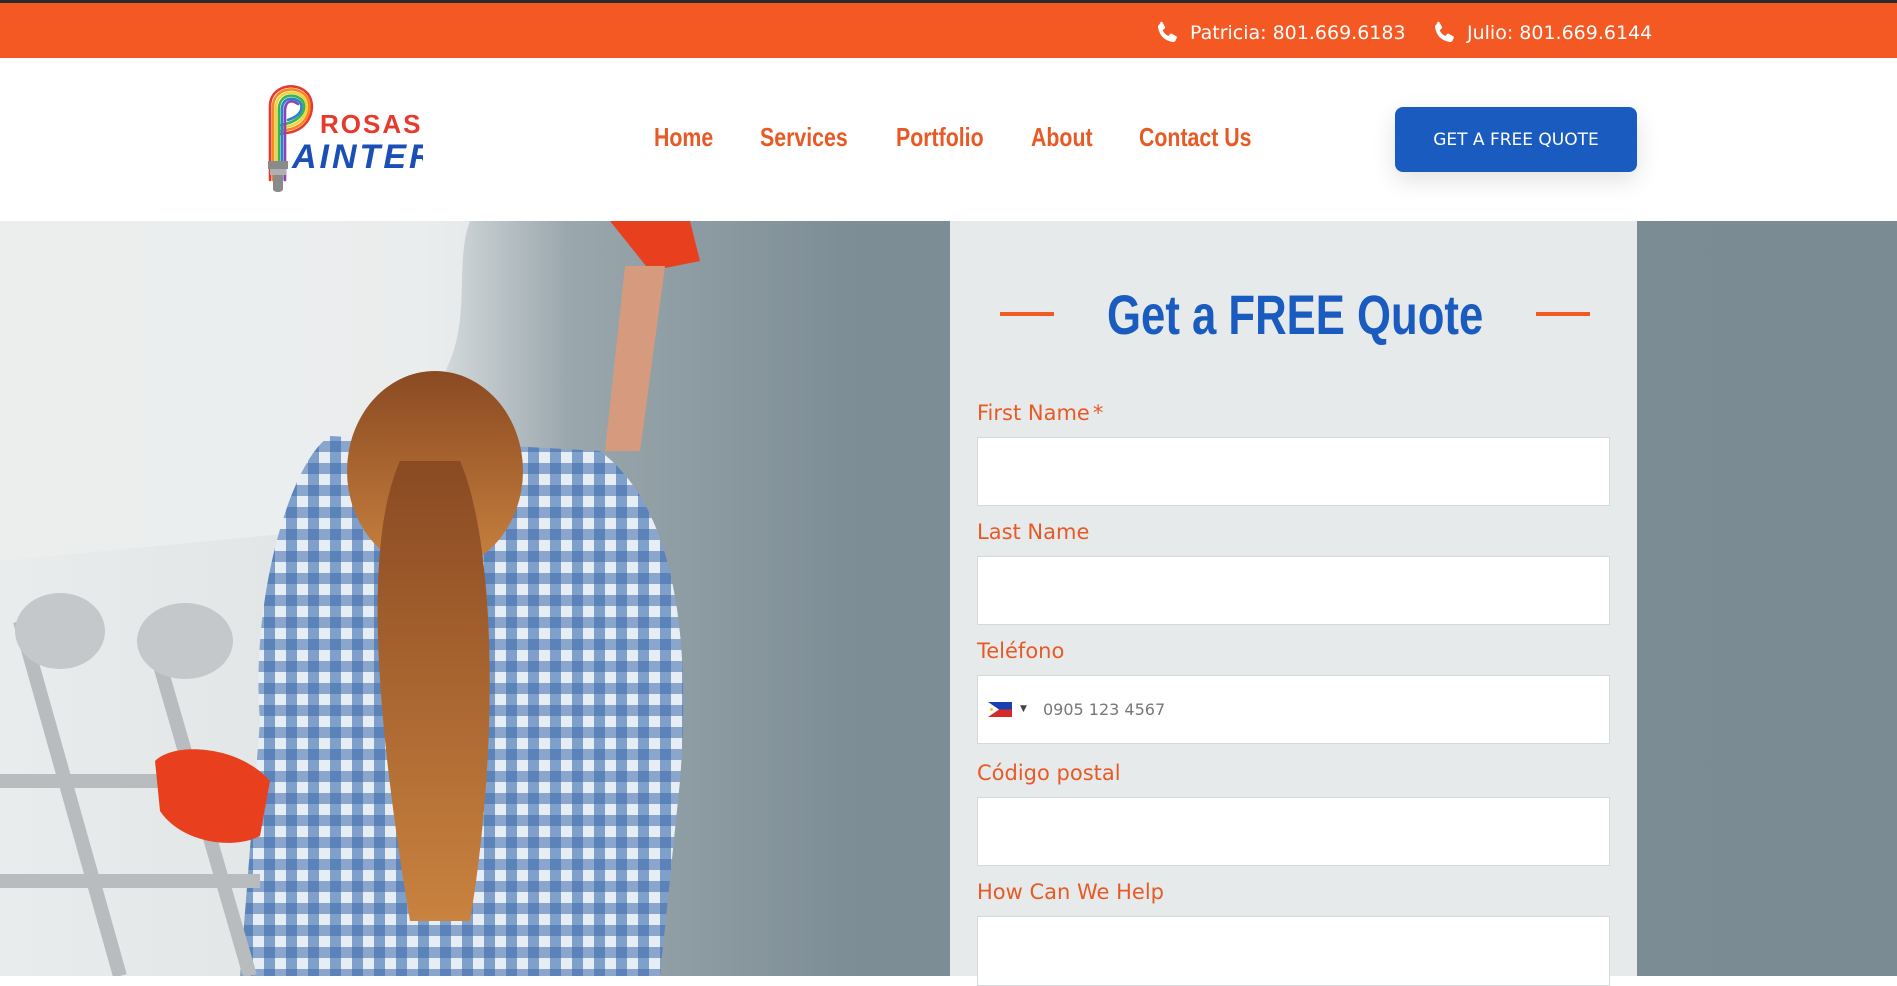 The width and height of the screenshot is (1897, 986). I want to click on country-flag-icon, so click(1000, 709).